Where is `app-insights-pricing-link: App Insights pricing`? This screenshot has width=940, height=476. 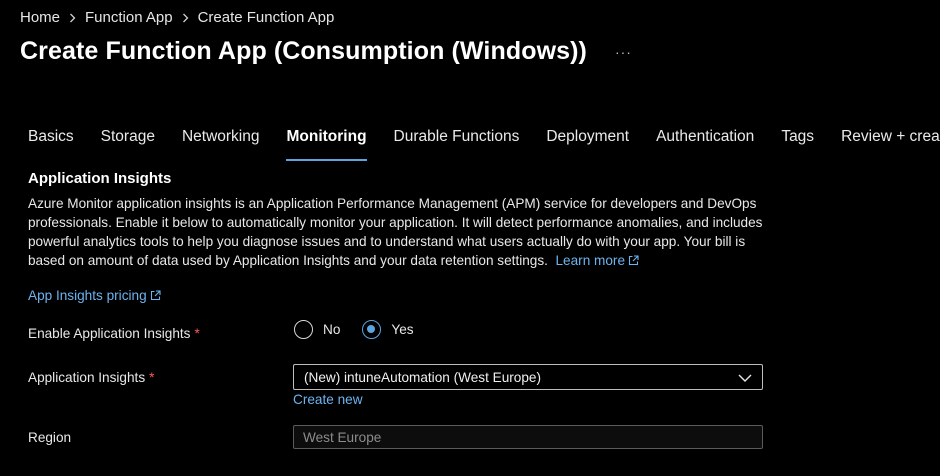
app-insights-pricing-link: App Insights pricing is located at coordinates (94, 295).